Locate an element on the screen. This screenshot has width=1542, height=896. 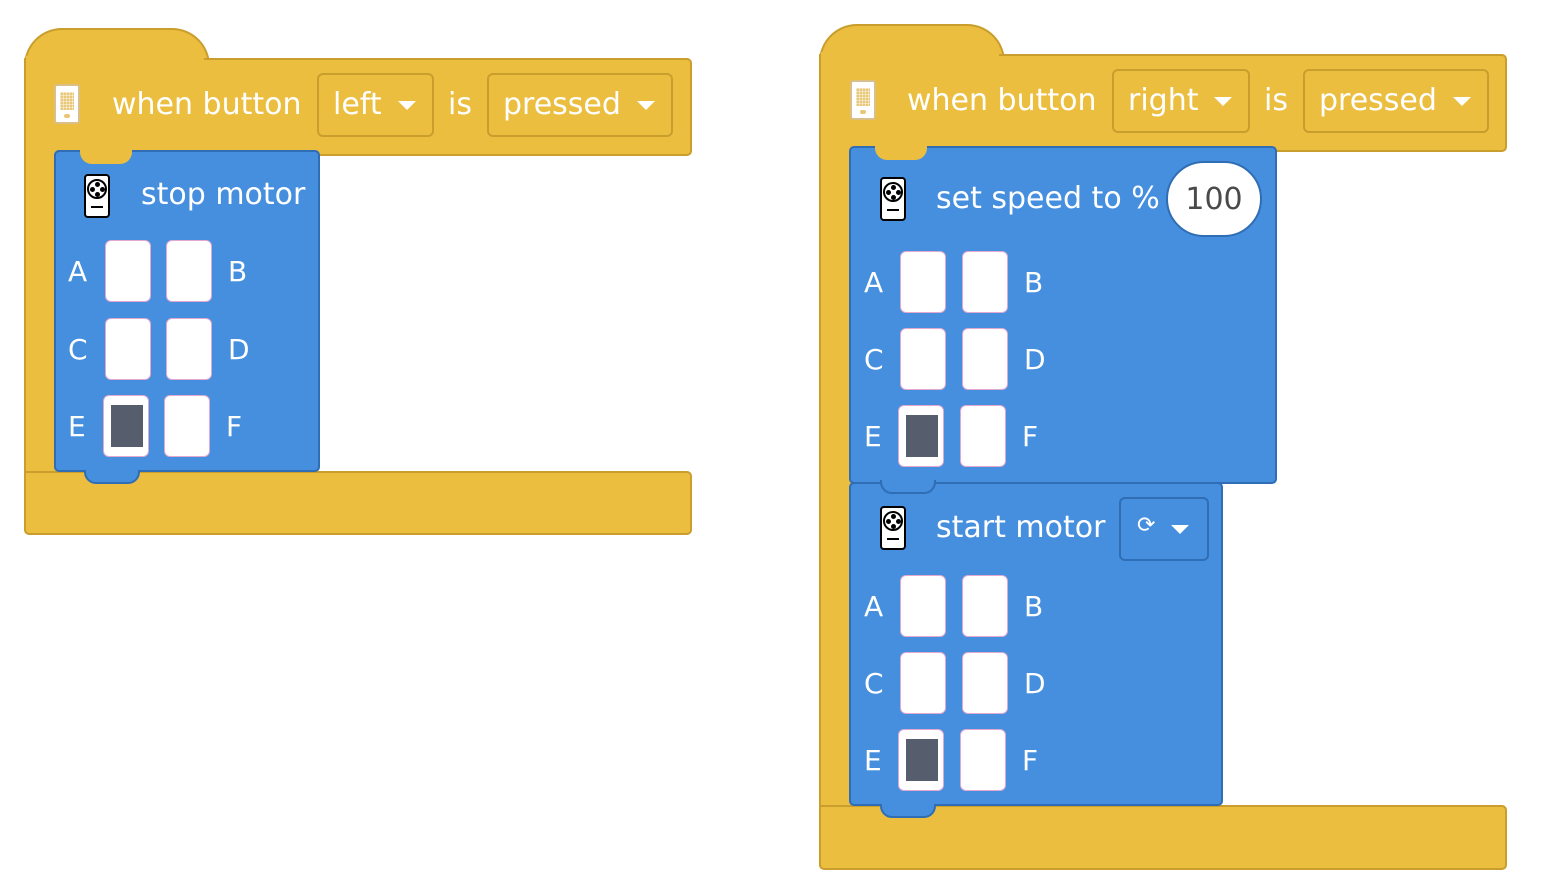
set-speed-label: set speed to % is located at coordinates (1048, 198).